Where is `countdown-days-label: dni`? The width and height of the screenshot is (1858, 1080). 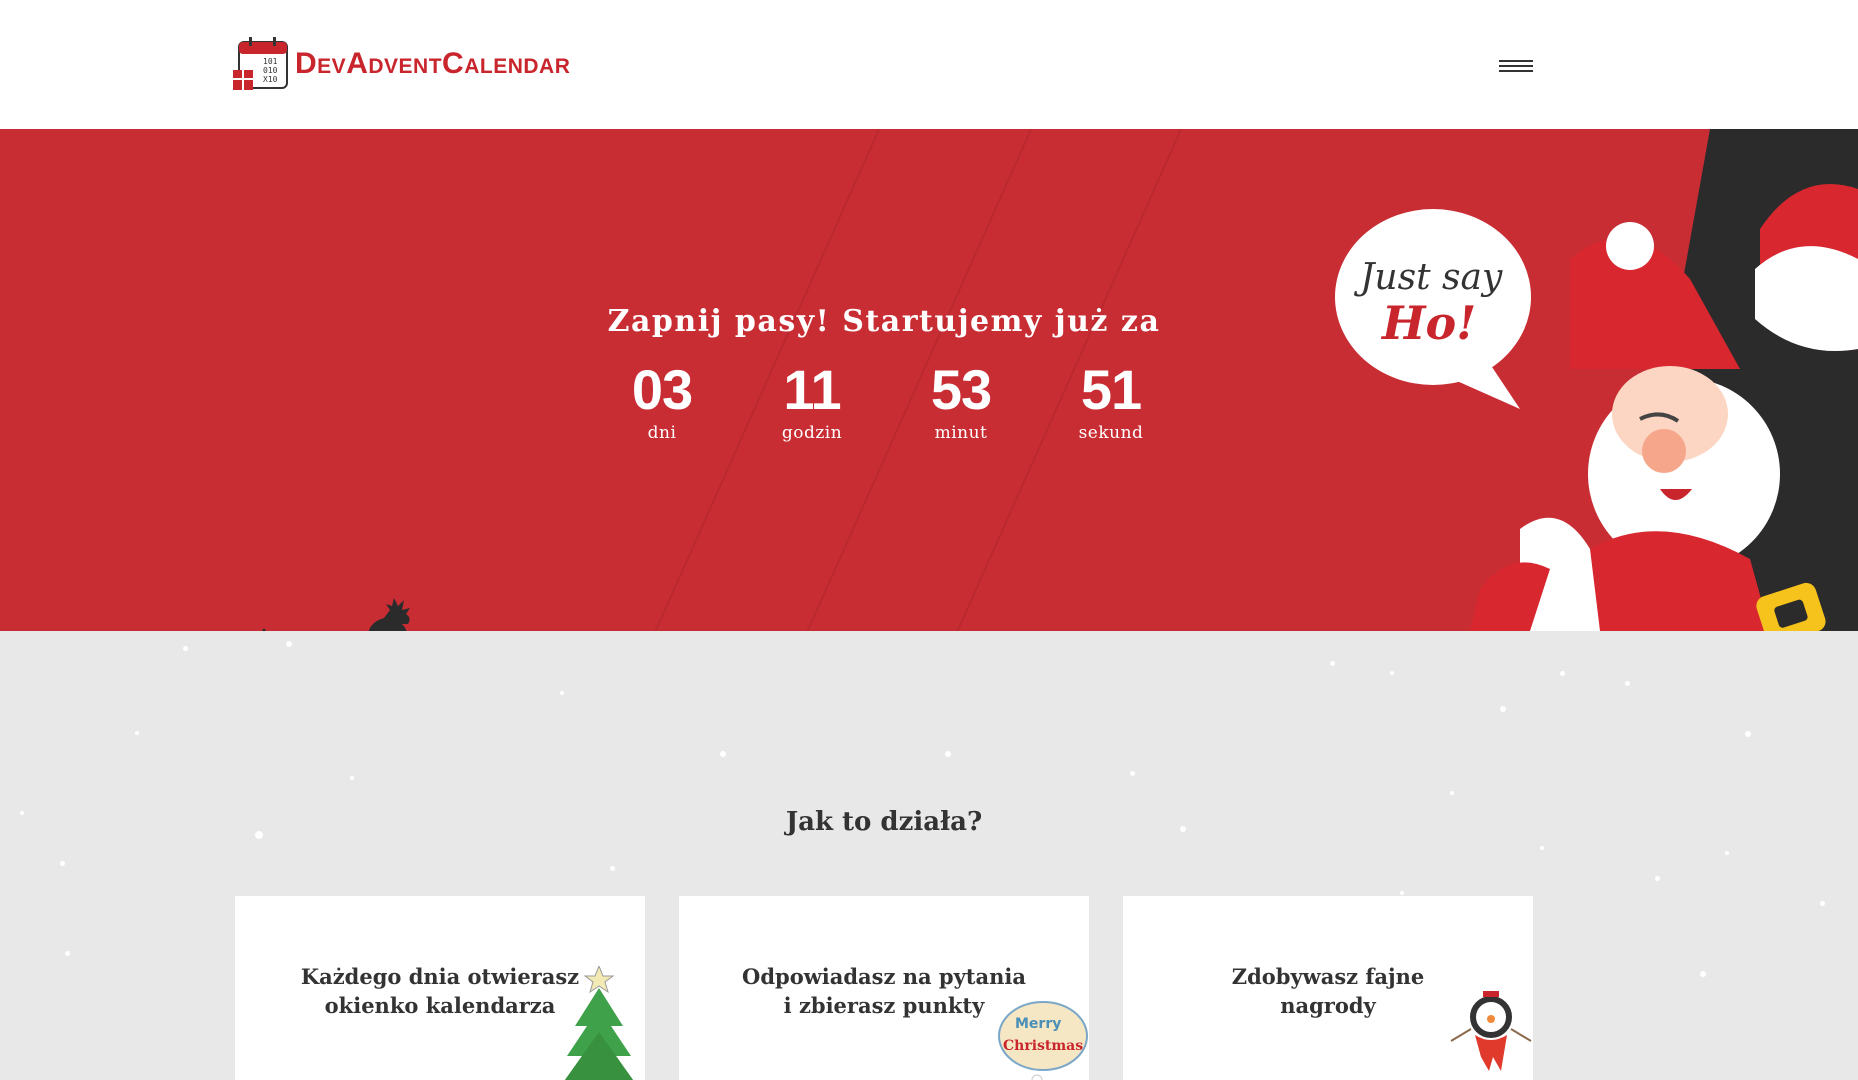 countdown-days-label: dni is located at coordinates (662, 433).